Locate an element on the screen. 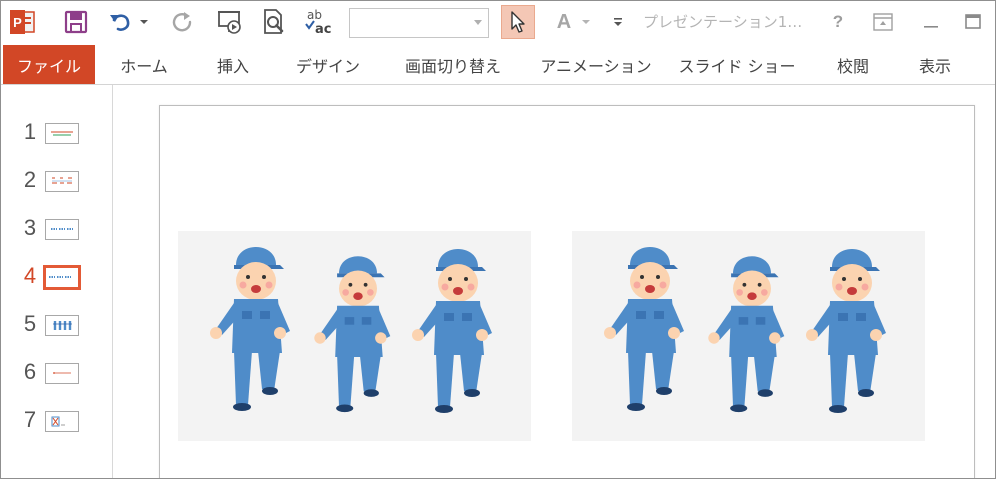  slide-number: 1 is located at coordinates (30, 131).